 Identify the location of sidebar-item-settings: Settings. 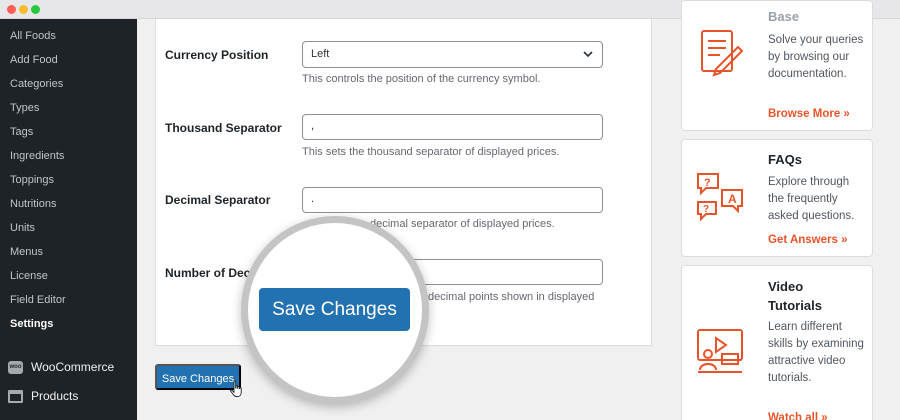
(31, 324).